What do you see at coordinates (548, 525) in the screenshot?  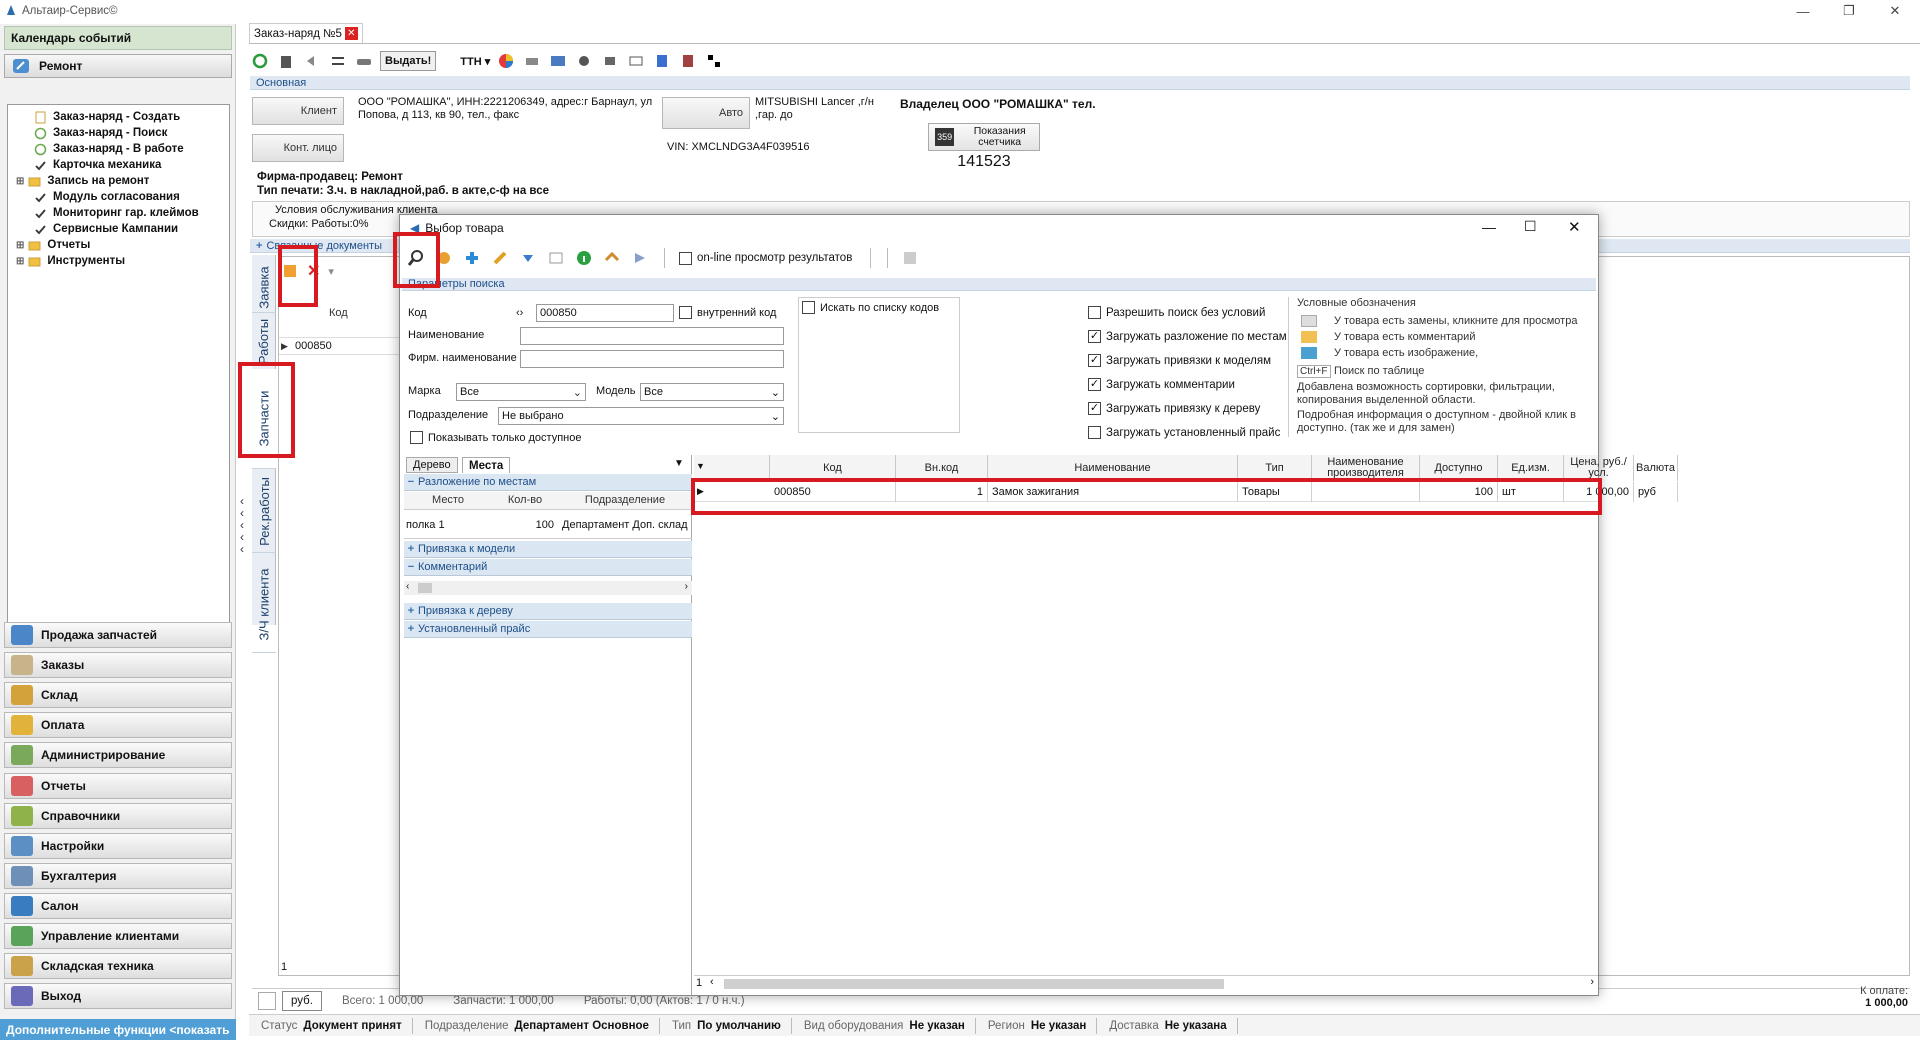 I see `places-row: полка 1 100 Департамент Доп. склад` at bounding box center [548, 525].